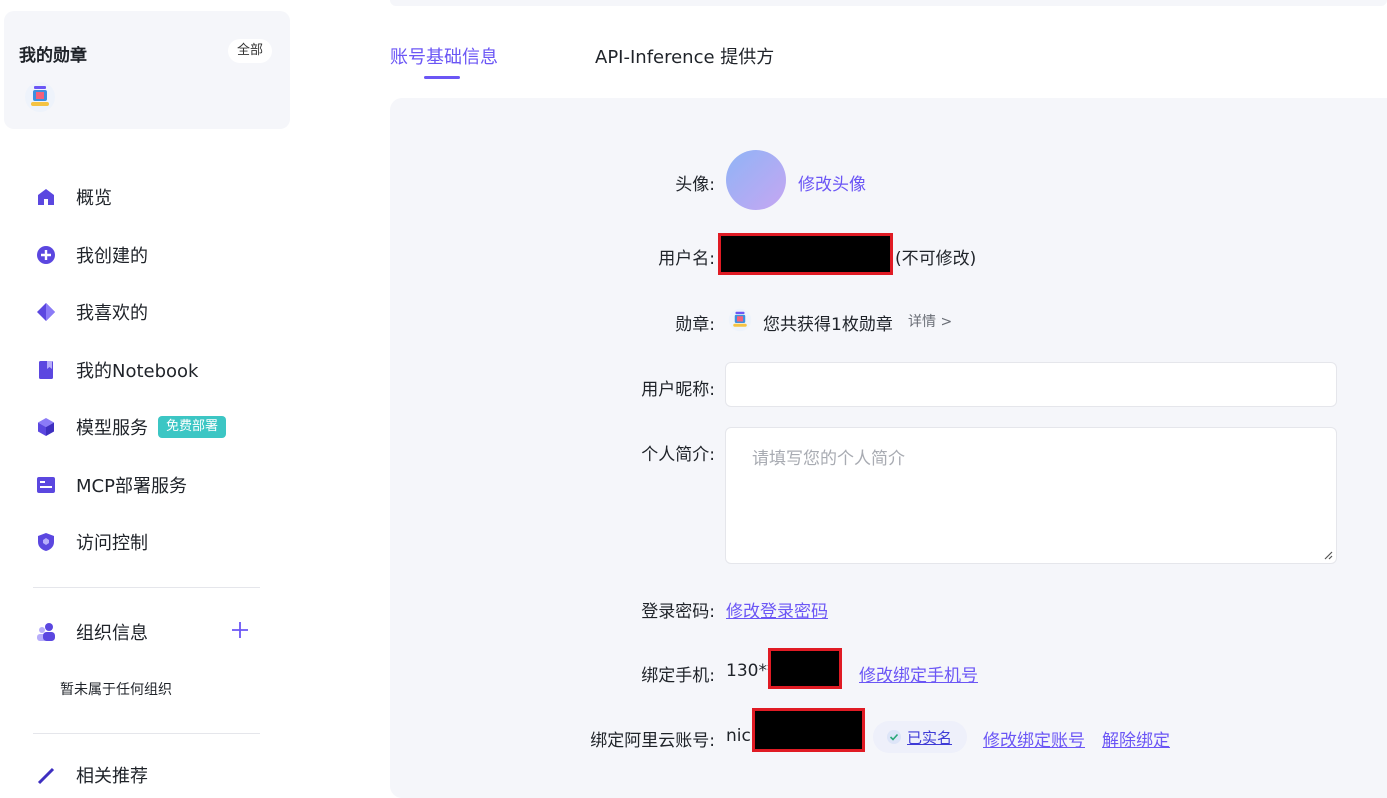  I want to click on unbind-aliyun-link: 解除绑定, so click(1136, 738).